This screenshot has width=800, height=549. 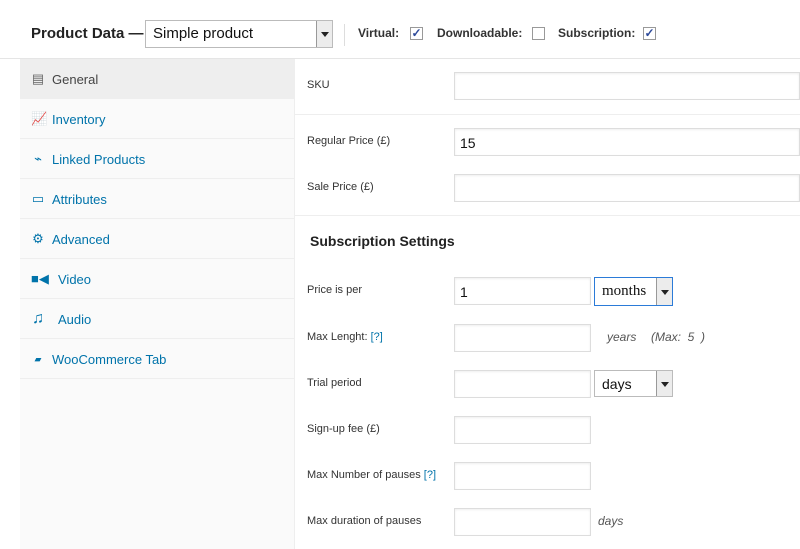 I want to click on price-per-value: 1, so click(x=464, y=292).